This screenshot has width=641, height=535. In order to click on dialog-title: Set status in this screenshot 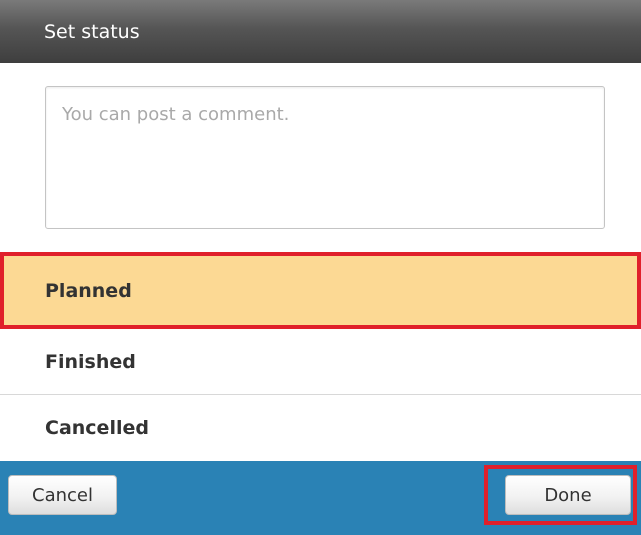, I will do `click(92, 32)`.